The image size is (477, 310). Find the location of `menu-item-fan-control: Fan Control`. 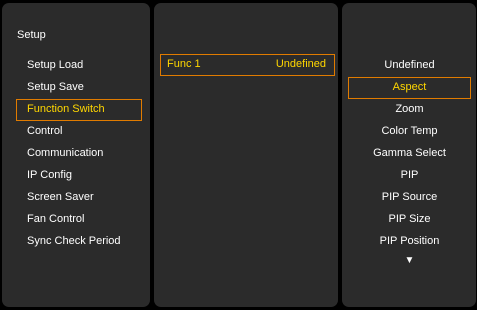

menu-item-fan-control: Fan Control is located at coordinates (79, 220).